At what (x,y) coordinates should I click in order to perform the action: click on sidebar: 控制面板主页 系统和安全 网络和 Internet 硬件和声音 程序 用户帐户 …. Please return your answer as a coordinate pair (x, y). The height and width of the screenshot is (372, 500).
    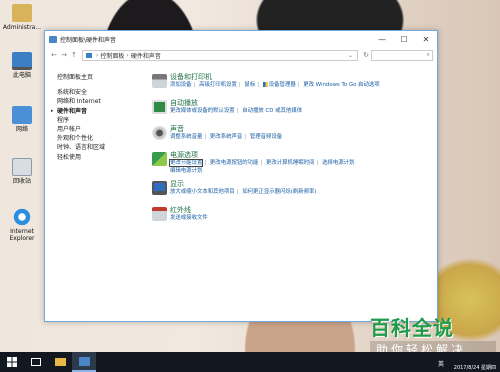
    Looking at the image, I should click on (89, 117).